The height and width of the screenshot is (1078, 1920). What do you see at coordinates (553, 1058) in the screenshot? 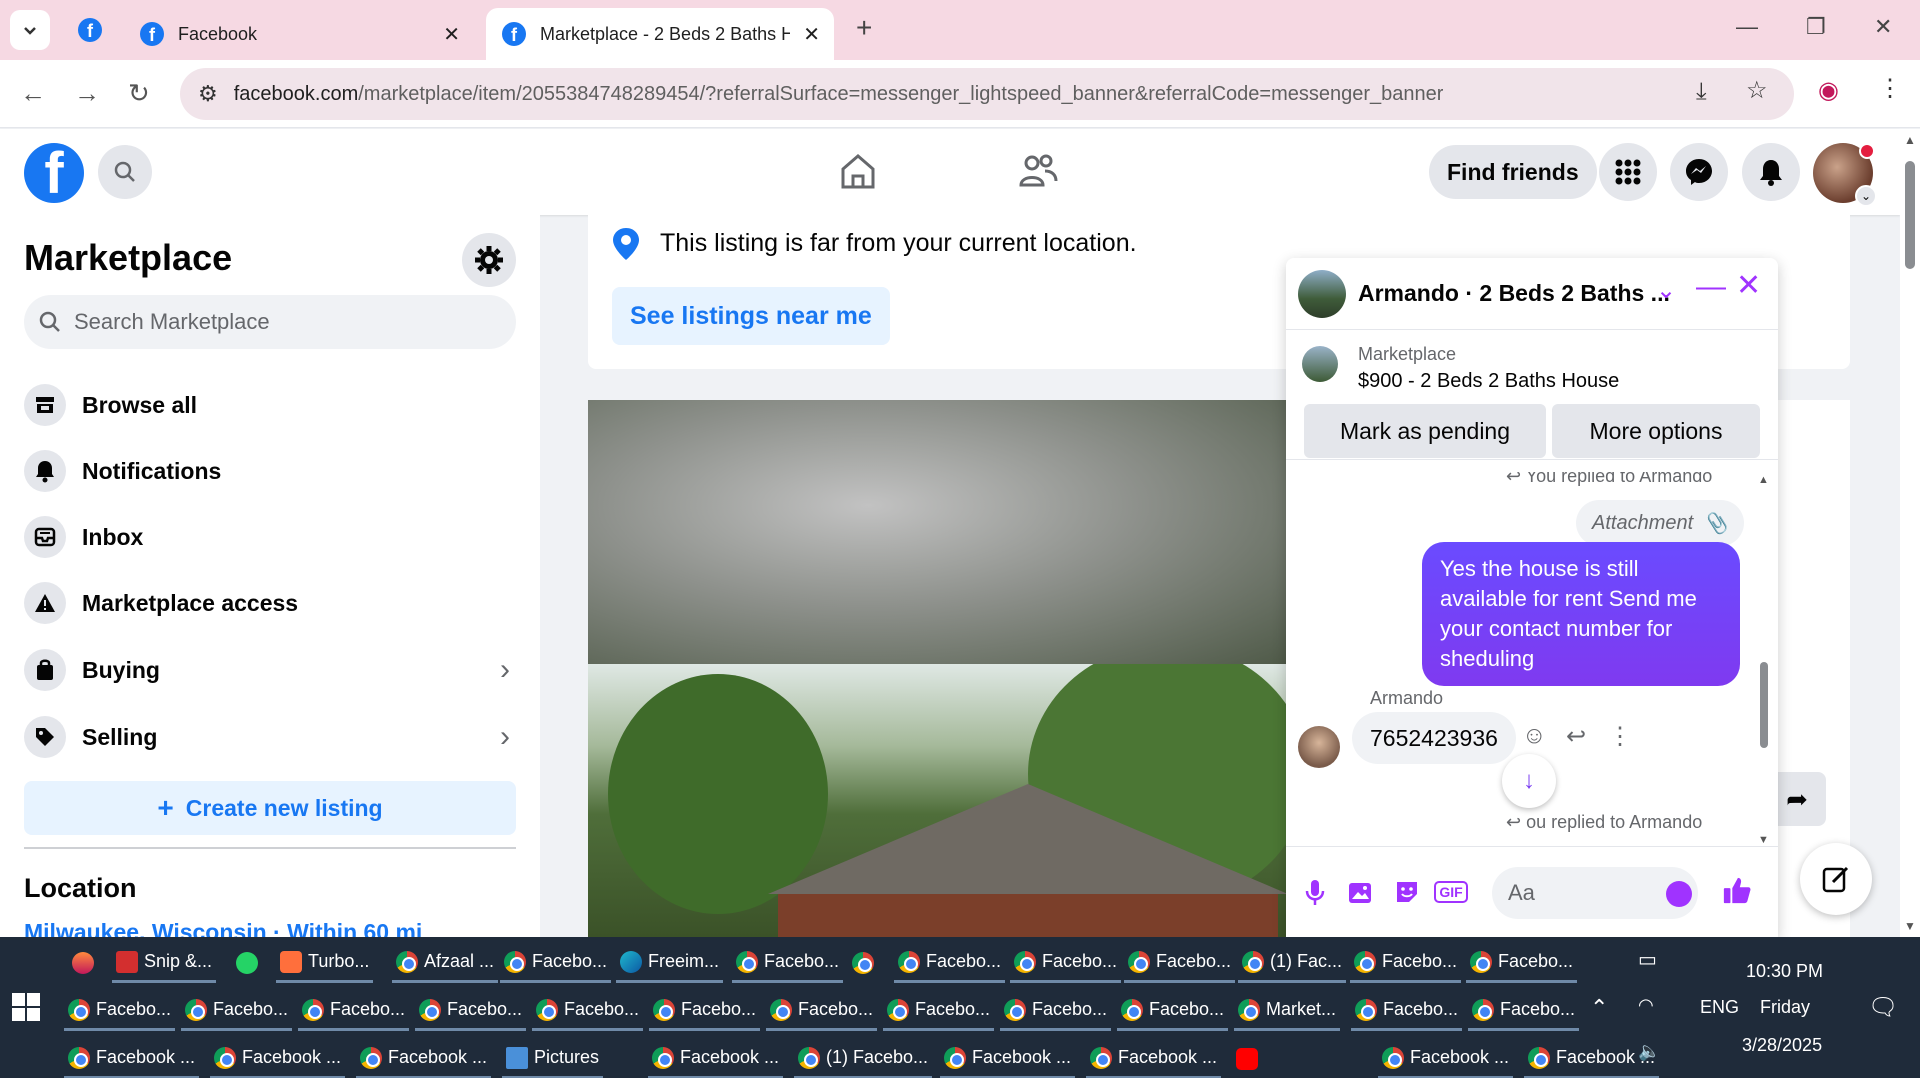
I see `taskbar-app: Pictures` at bounding box center [553, 1058].